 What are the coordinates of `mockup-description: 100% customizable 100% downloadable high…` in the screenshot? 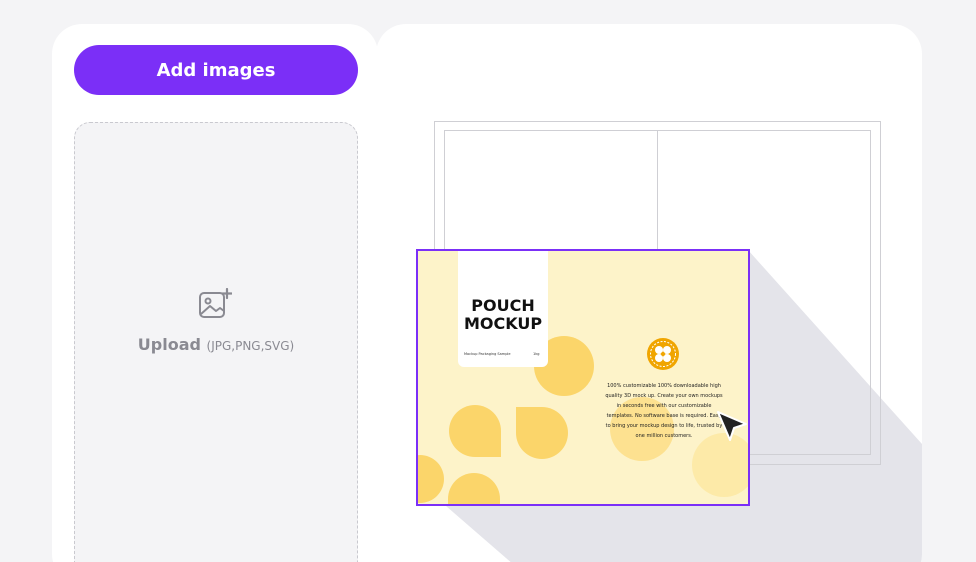 It's located at (664, 411).